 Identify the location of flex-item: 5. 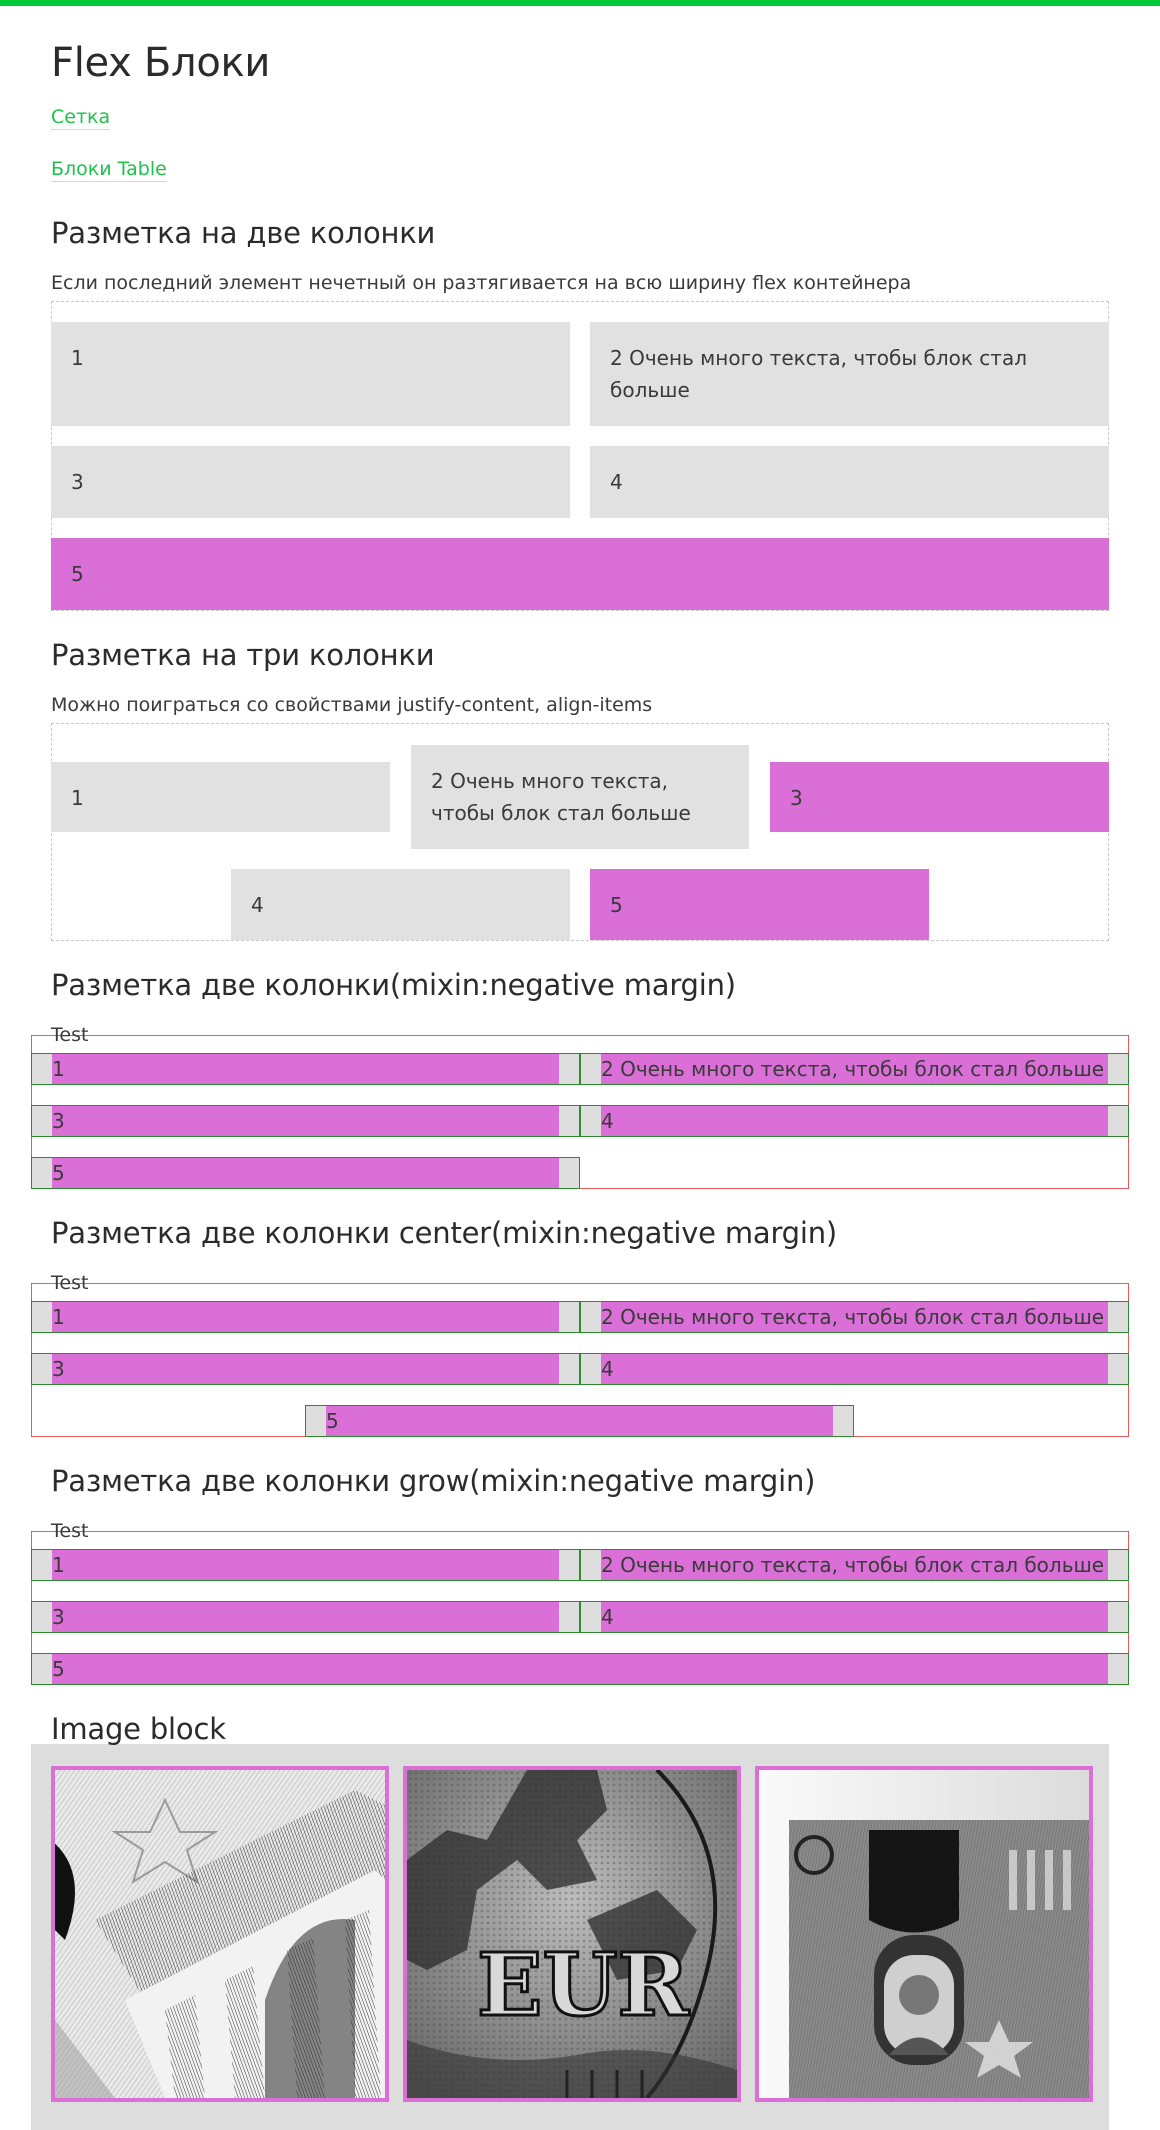
(759, 904).